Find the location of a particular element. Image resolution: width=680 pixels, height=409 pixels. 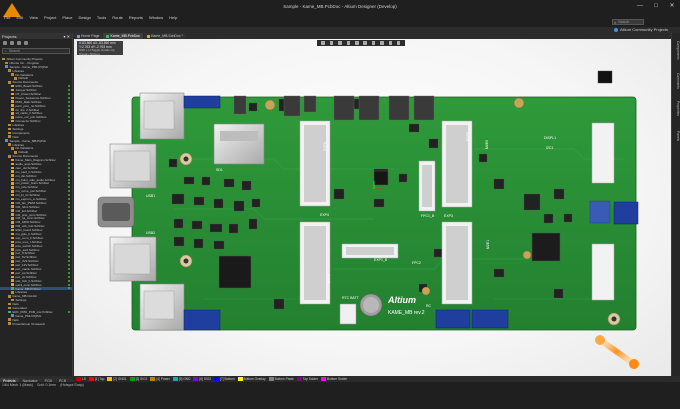

layer-tab: [4] Power is located at coordinates (160, 379).